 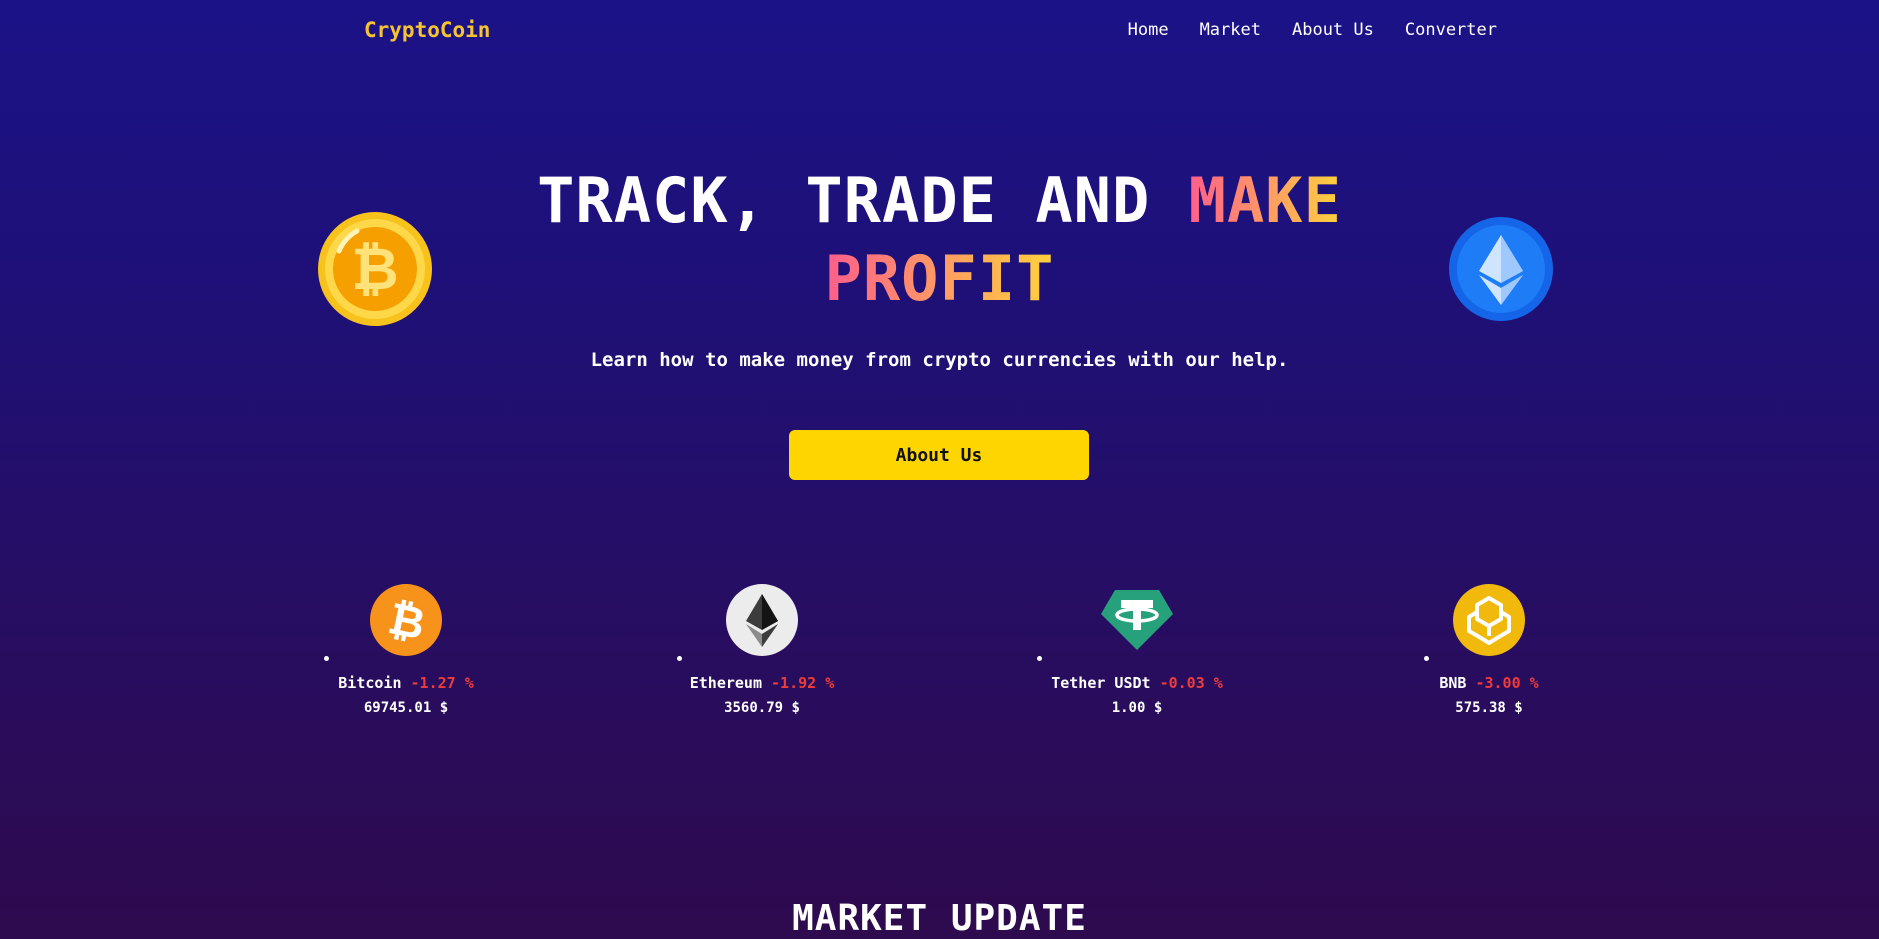 I want to click on coin-change: -0.03 %, so click(x=1191, y=683).